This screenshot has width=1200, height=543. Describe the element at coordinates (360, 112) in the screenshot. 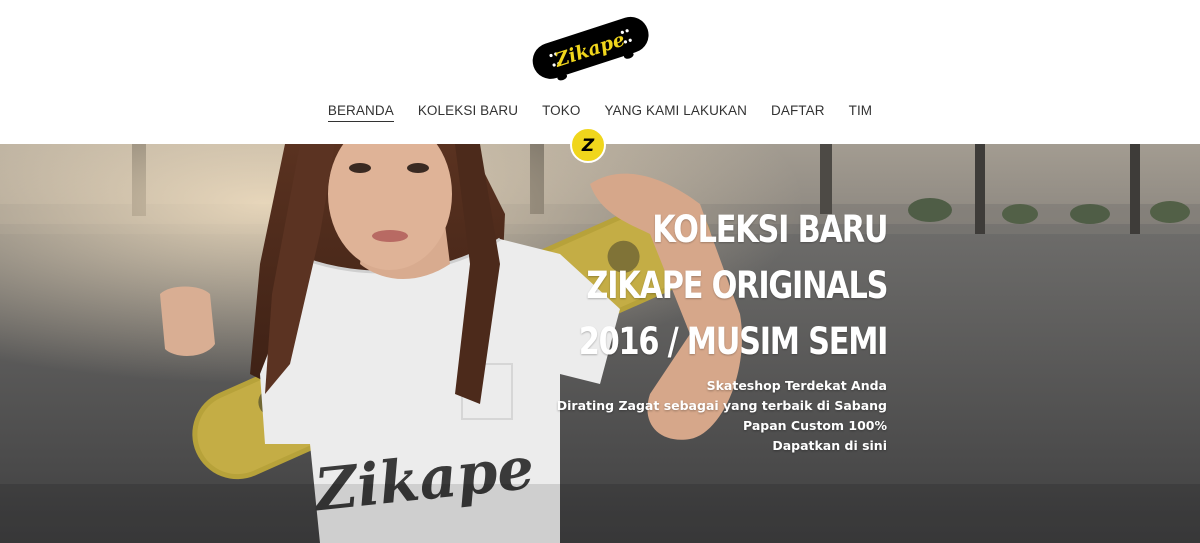

I see `nav-item-beranda: BERANDA` at that location.